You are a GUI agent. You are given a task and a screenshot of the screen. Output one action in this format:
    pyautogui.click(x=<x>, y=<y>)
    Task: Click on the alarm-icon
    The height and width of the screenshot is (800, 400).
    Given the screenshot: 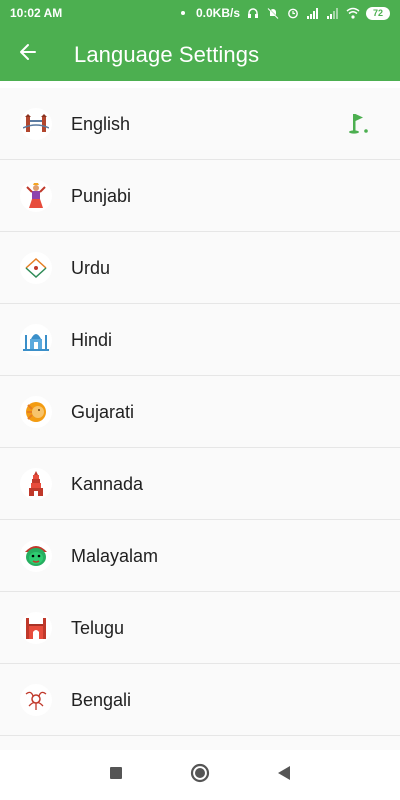 What is the action you would take?
    pyautogui.click(x=293, y=13)
    